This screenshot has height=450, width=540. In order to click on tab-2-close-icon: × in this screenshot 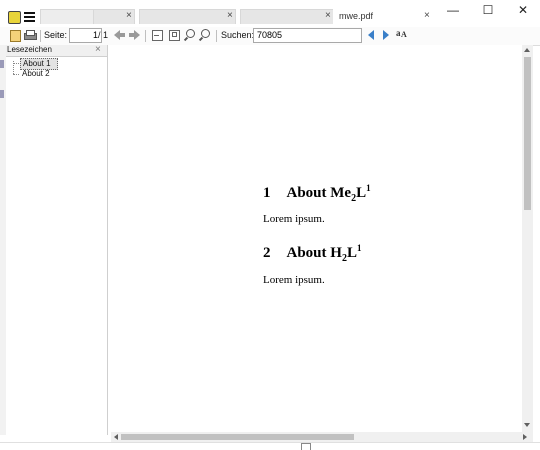, I will do `click(129, 16)`.